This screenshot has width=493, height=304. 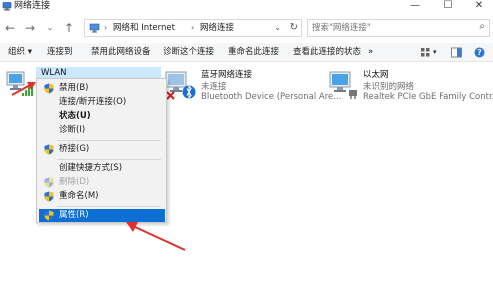 What do you see at coordinates (10, 28) in the screenshot?
I see `back-arrow-icon: ←` at bounding box center [10, 28].